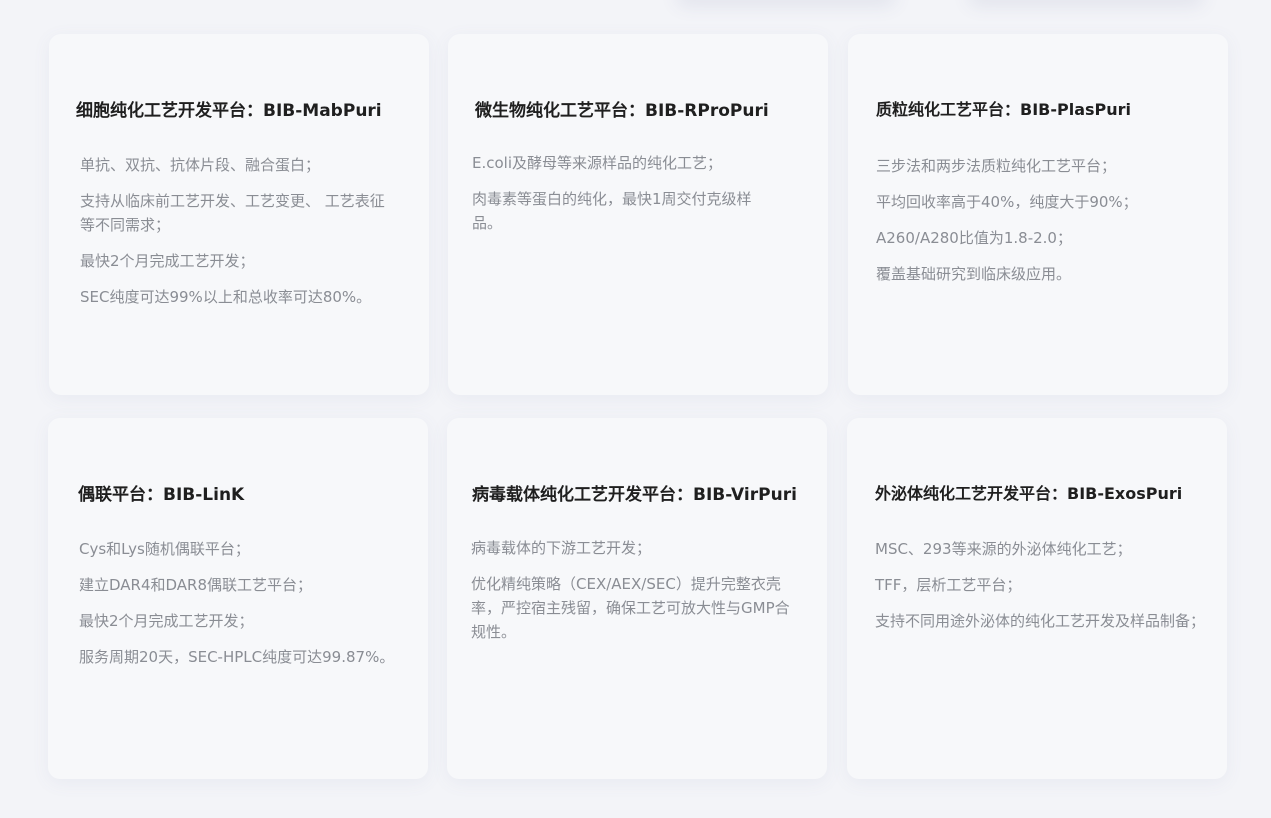 The height and width of the screenshot is (818, 1271). Describe the element at coordinates (612, 211) in the screenshot. I see `feature-item: 肉毒素等蛋白的纯化，最快1周交付克级样品。` at that location.